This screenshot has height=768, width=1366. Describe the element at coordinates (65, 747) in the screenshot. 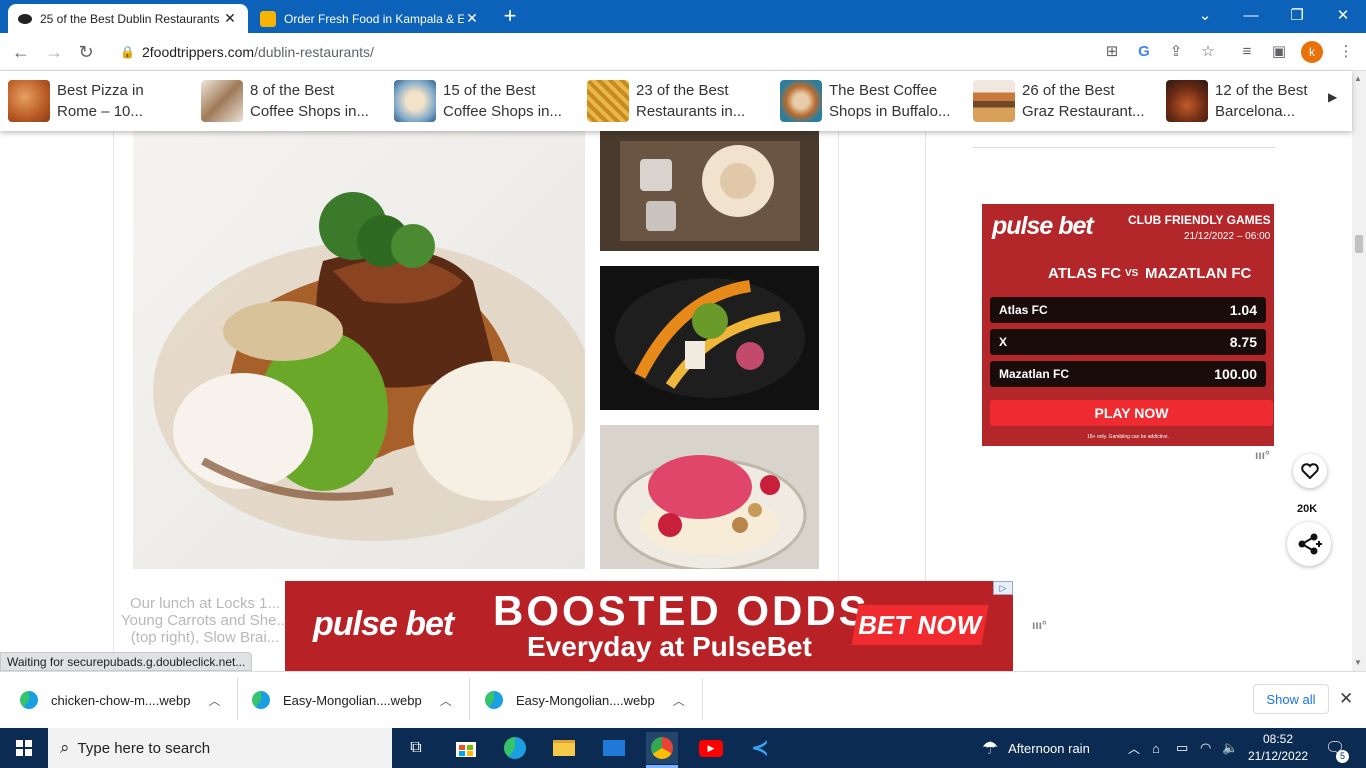

I see `search-icon: ⌕` at that location.